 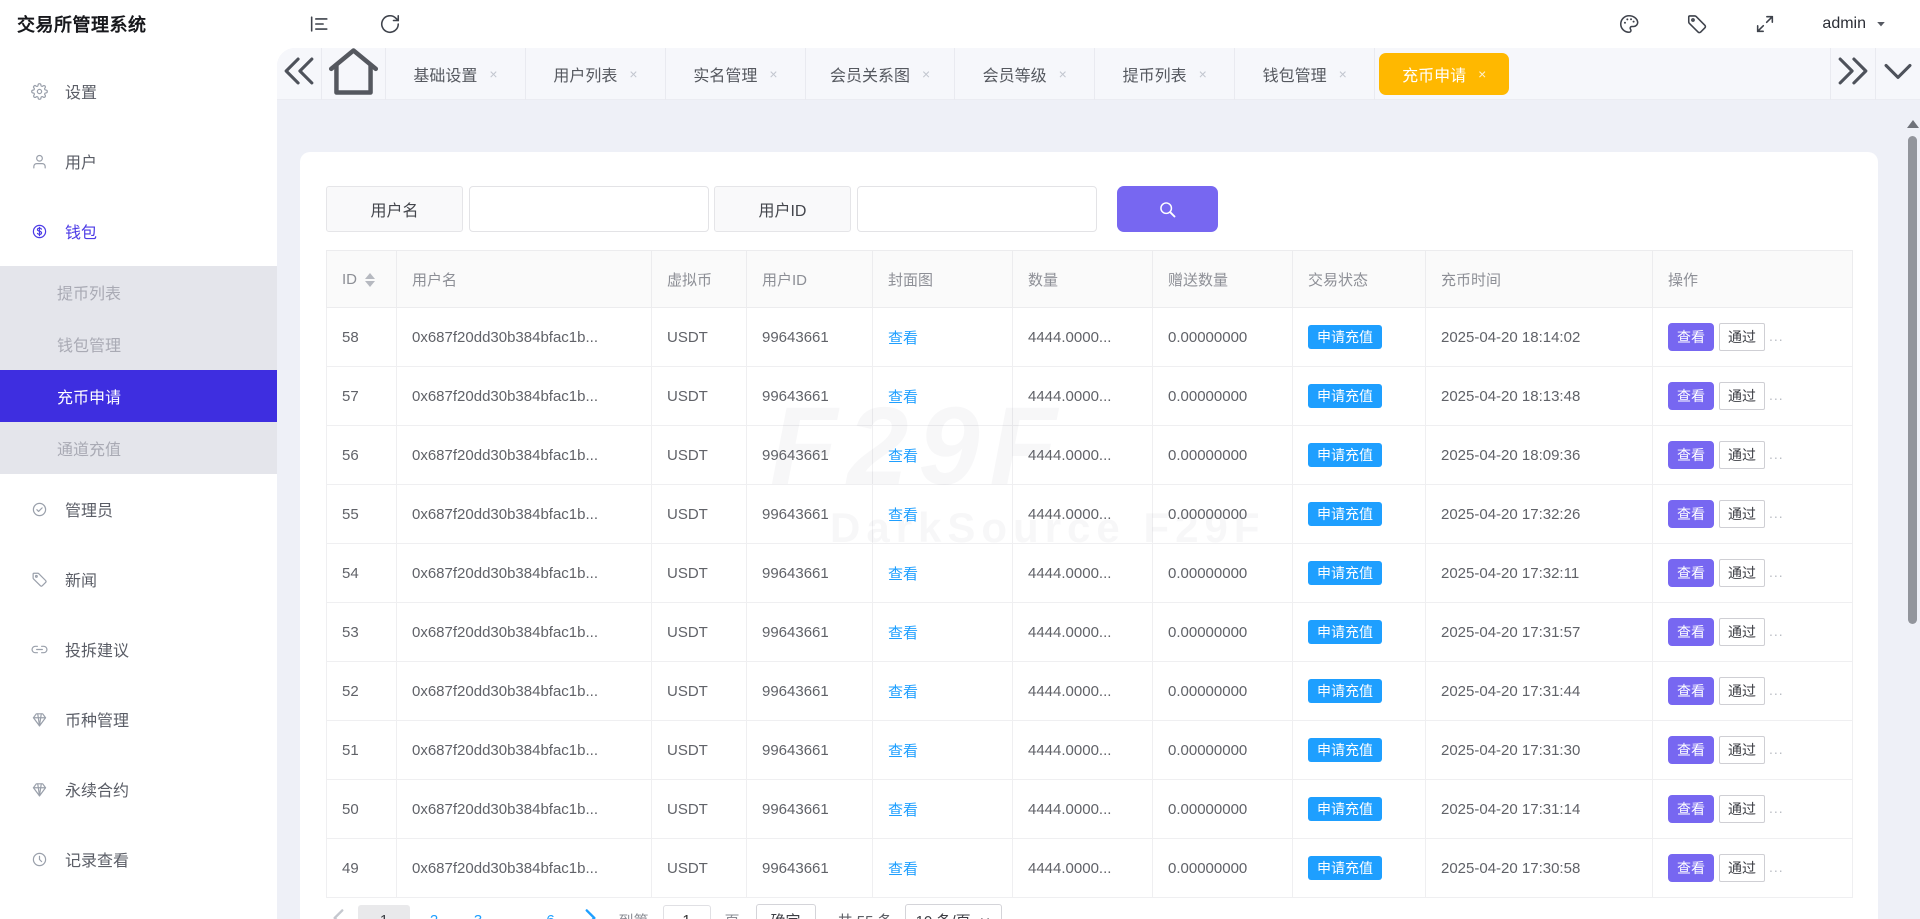 I want to click on sidebar-item-gear: 设置, so click(x=138, y=91).